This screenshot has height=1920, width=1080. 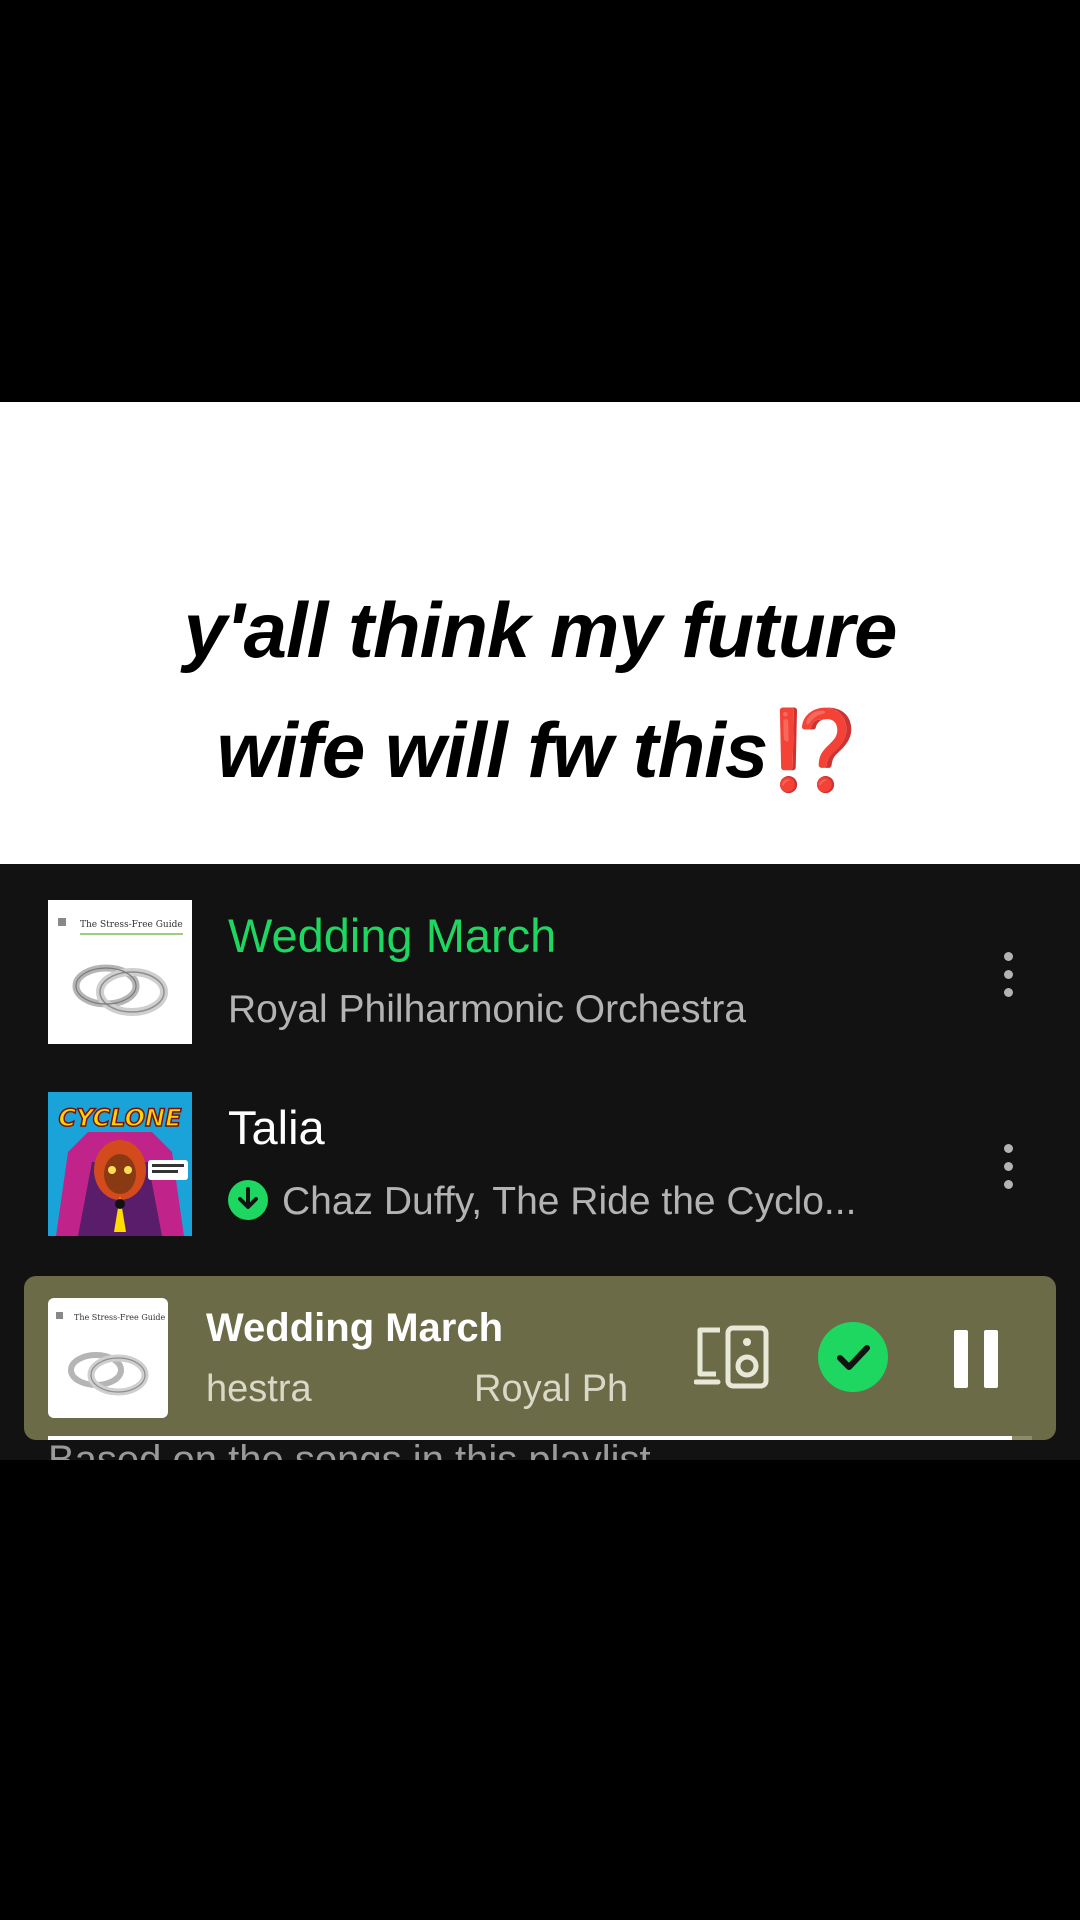 I want to click on album-cover-caption: CYCLONE, so click(x=120, y=1118).